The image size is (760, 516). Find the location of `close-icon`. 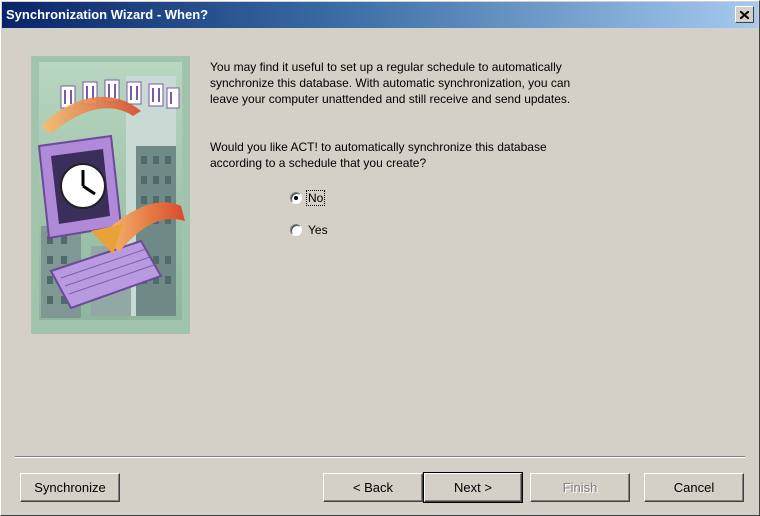

close-icon is located at coordinates (744, 14).